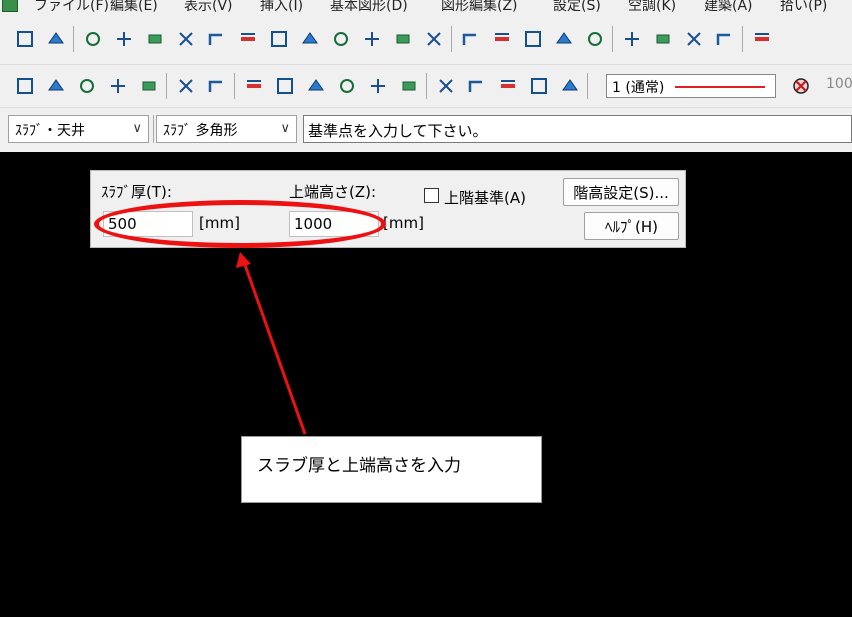 The image size is (852, 617). I want to click on route-icon, so click(632, 39).